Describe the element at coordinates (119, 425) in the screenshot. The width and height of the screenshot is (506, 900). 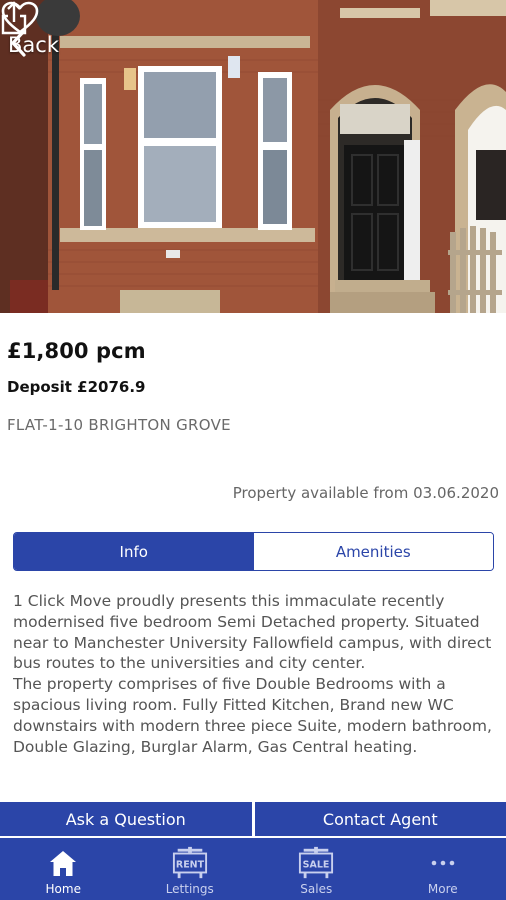
I see `address-label: FLAT-1-10 BRIGHTON GROVE` at that location.